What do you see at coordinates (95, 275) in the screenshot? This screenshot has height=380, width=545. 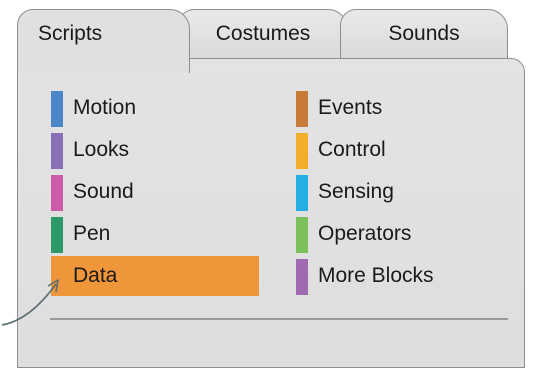 I see `category-data-label: Data` at bounding box center [95, 275].